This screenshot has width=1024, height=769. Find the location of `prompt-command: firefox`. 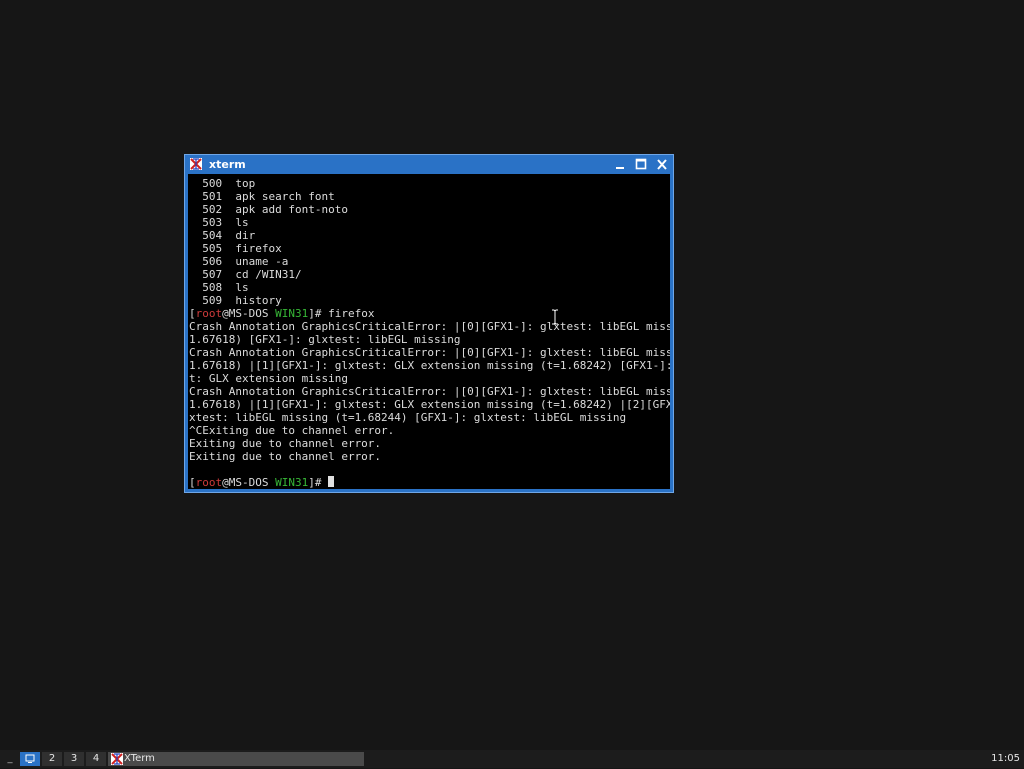

prompt-command: firefox is located at coordinates (351, 313).